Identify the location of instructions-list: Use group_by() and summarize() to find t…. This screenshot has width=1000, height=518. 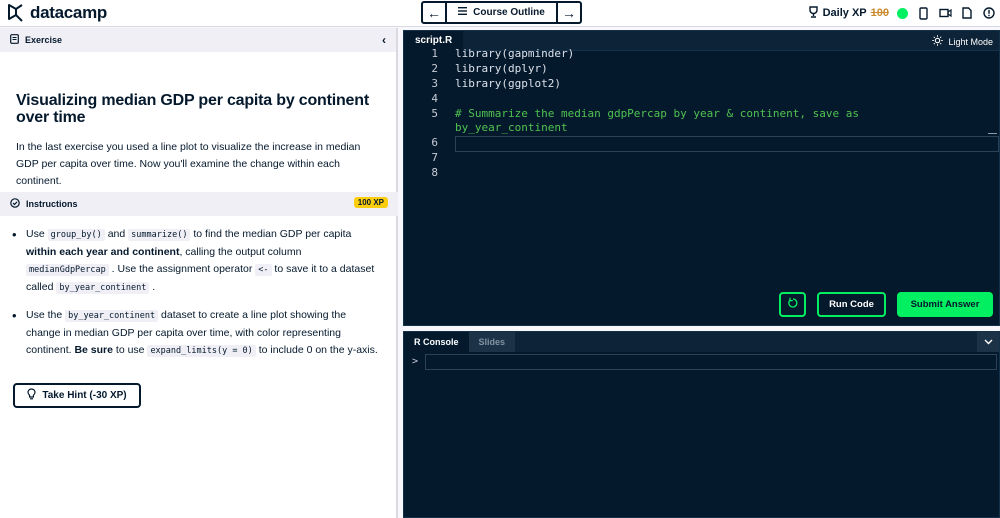
(197, 298).